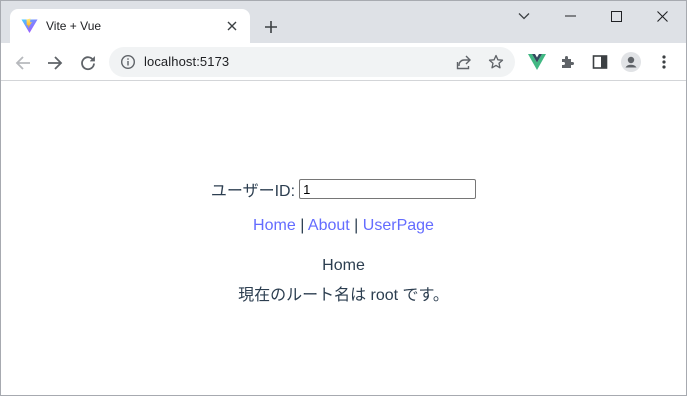  What do you see at coordinates (600, 62) in the screenshot?
I see `side-panel-icon` at bounding box center [600, 62].